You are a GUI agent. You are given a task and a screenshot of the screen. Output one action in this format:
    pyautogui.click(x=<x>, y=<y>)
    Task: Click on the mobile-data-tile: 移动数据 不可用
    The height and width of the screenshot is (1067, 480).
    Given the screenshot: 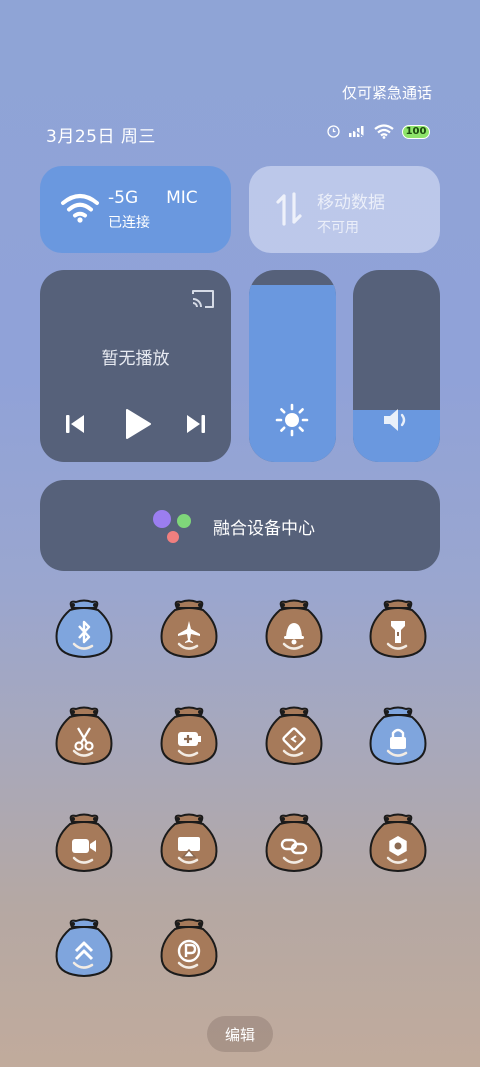 What is the action you would take?
    pyautogui.click(x=344, y=209)
    